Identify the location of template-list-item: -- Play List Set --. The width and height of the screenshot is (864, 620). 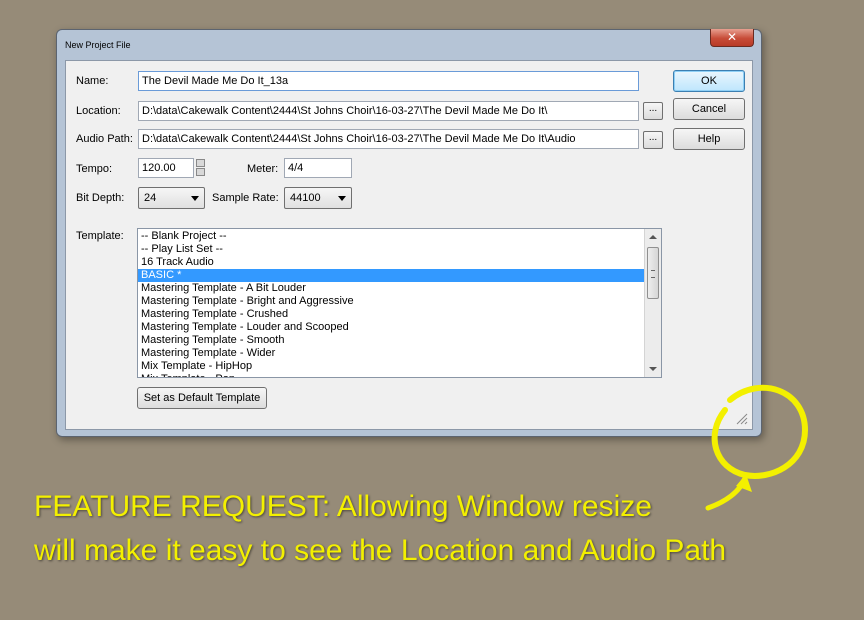
(399, 249).